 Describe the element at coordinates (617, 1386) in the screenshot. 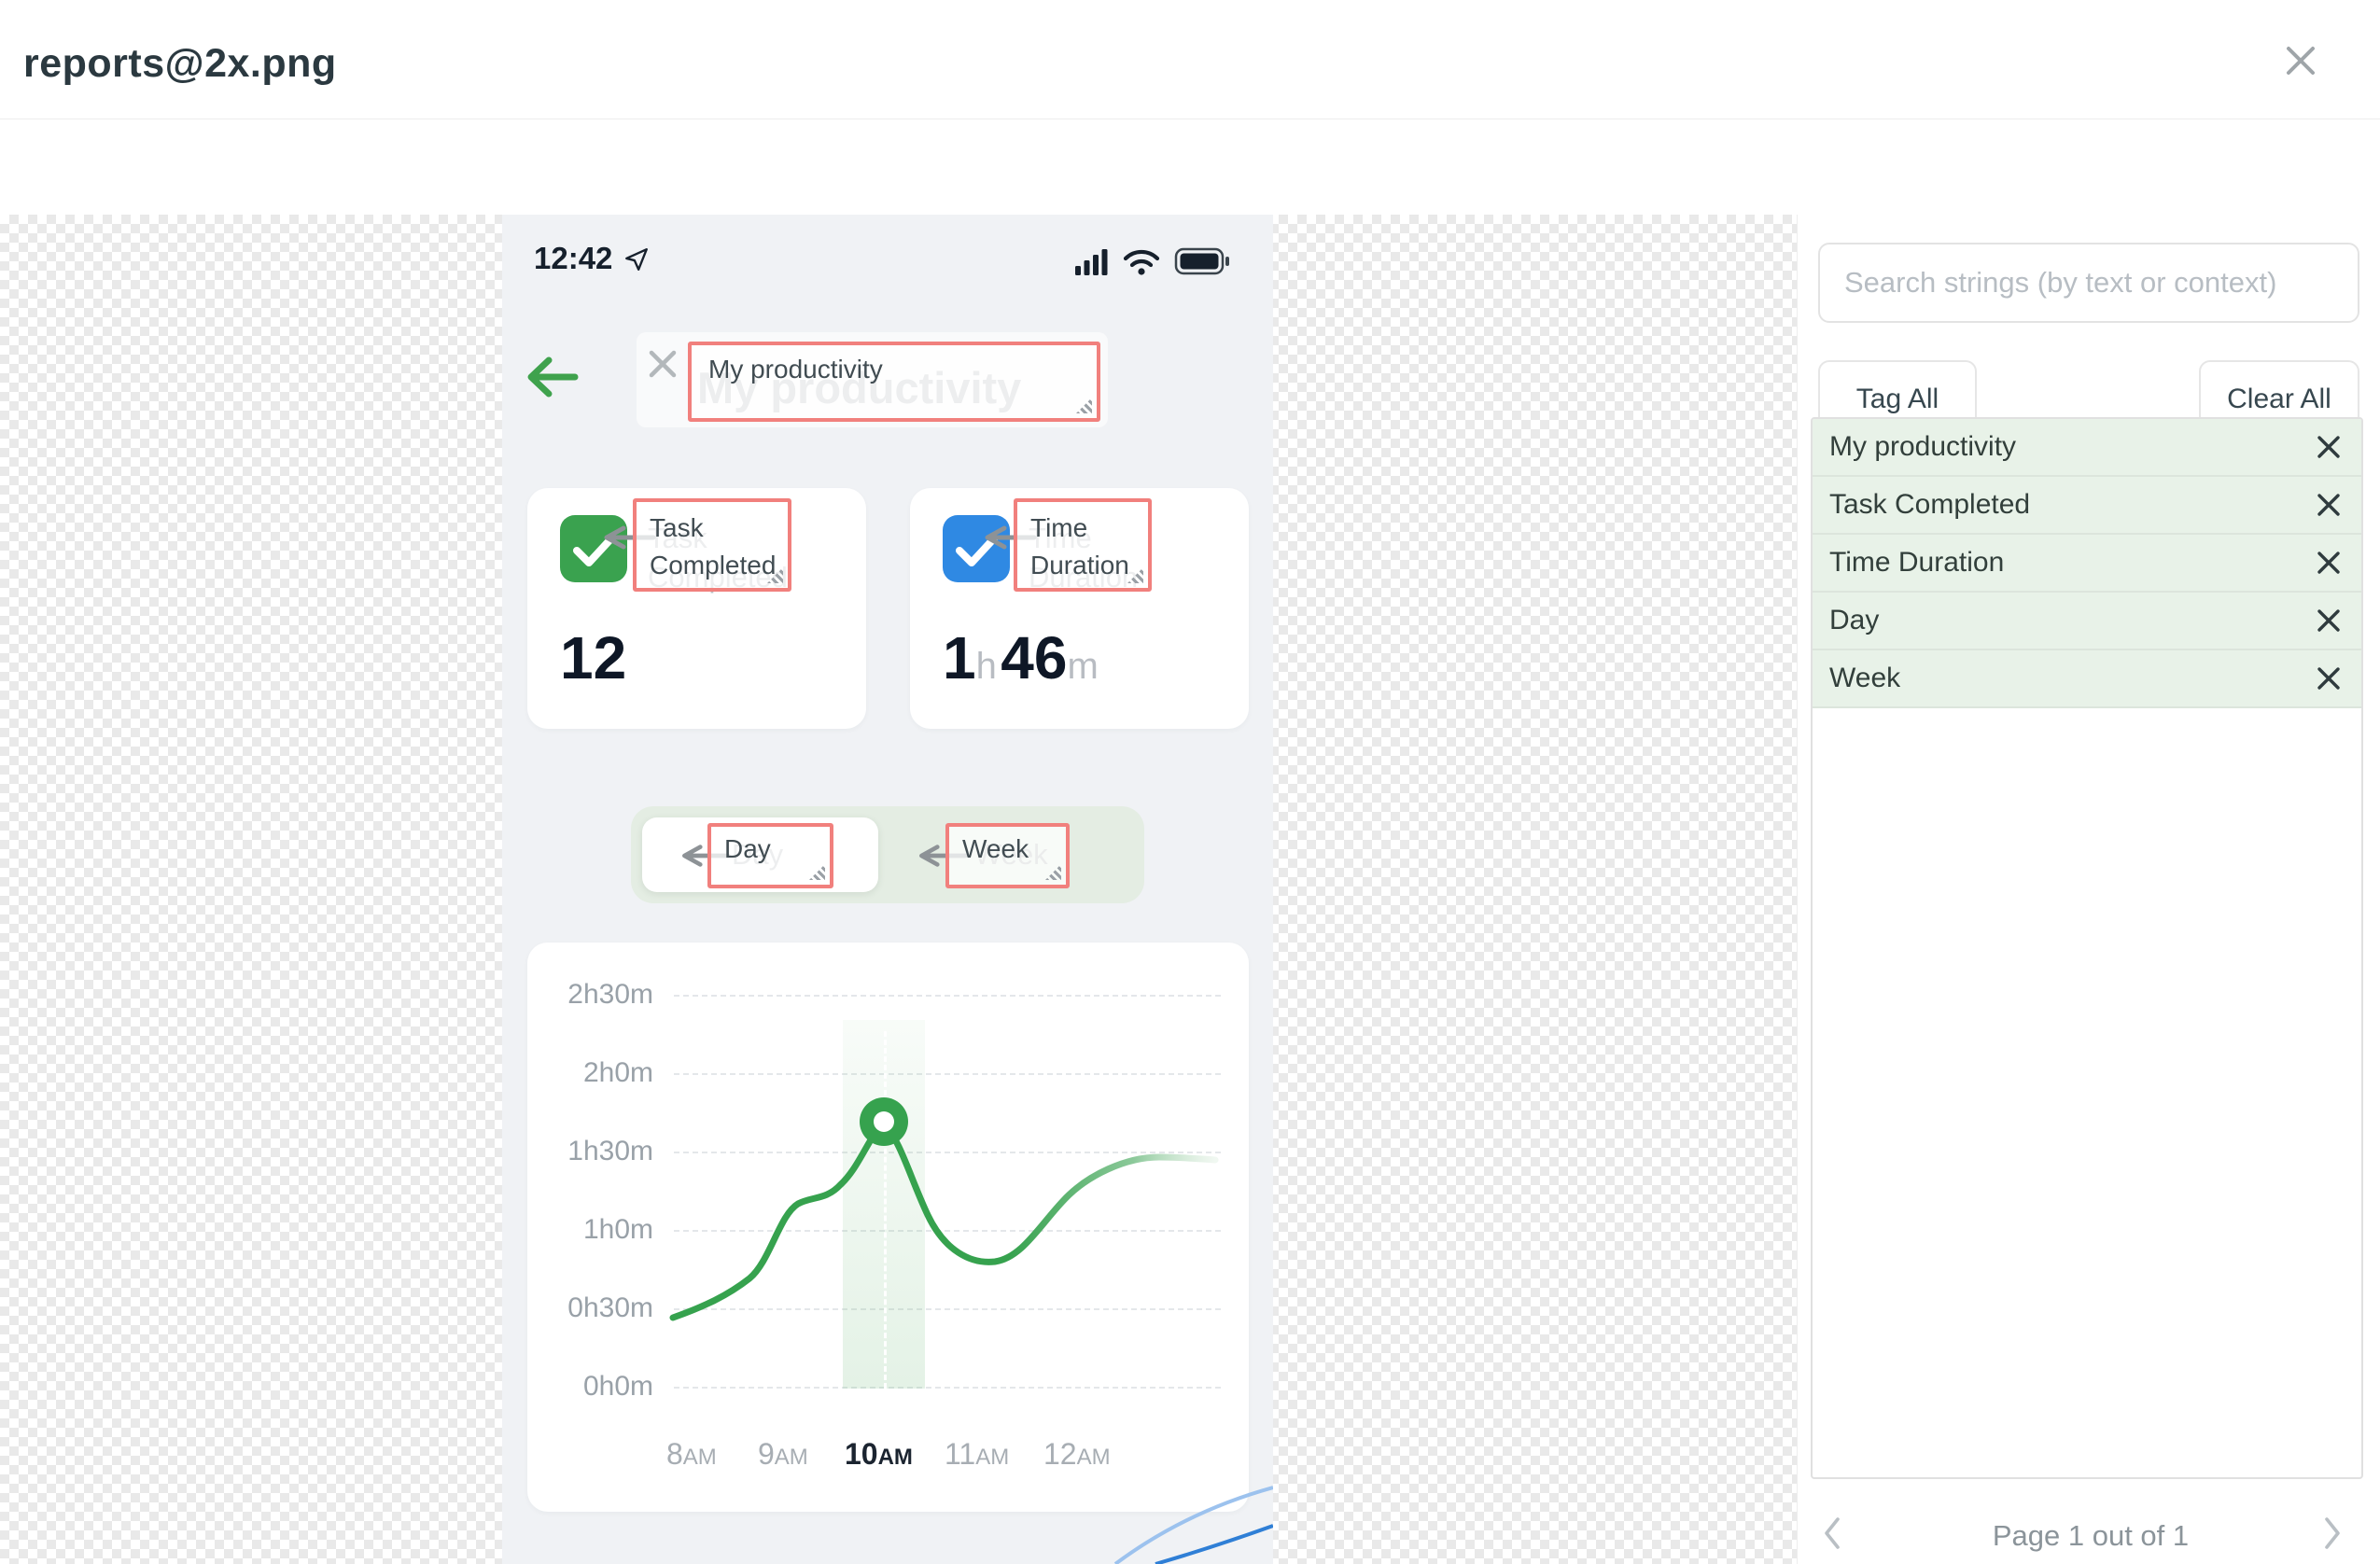

I see `y-tick: 0h0m` at that location.